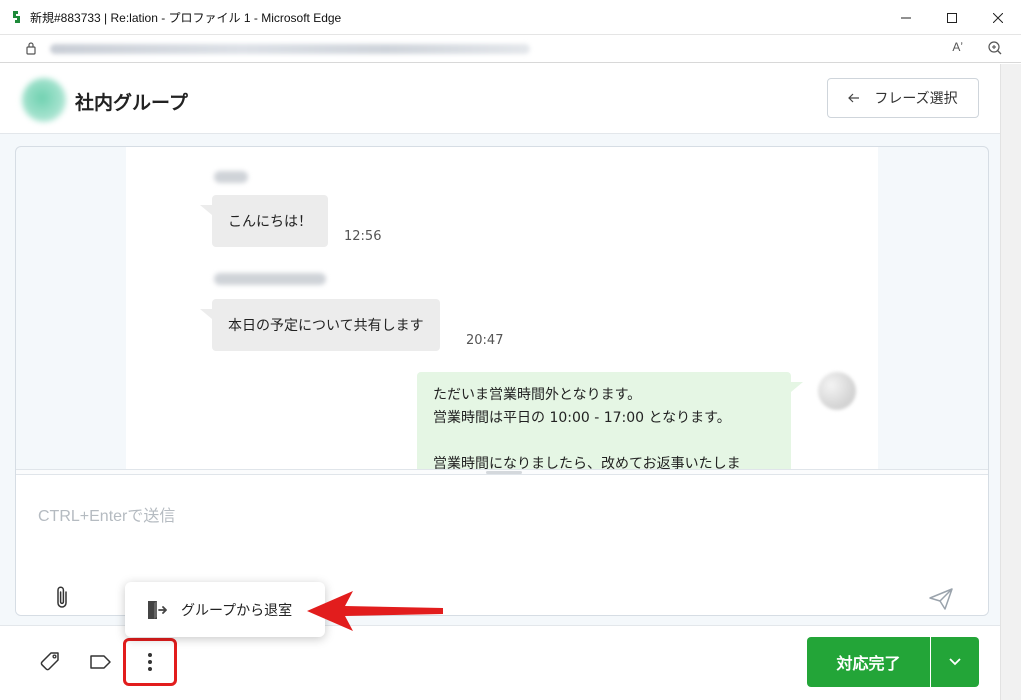 This screenshot has width=1021, height=700. Describe the element at coordinates (868, 662) in the screenshot. I see `complete-button: 対応完了` at that location.